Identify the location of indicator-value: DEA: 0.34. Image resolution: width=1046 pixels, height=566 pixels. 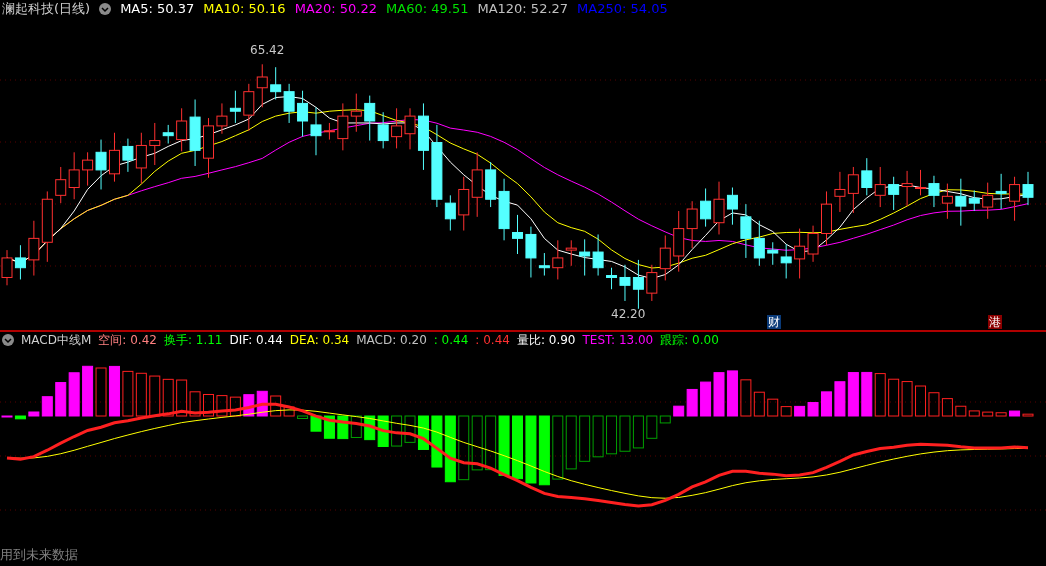
(319, 340).